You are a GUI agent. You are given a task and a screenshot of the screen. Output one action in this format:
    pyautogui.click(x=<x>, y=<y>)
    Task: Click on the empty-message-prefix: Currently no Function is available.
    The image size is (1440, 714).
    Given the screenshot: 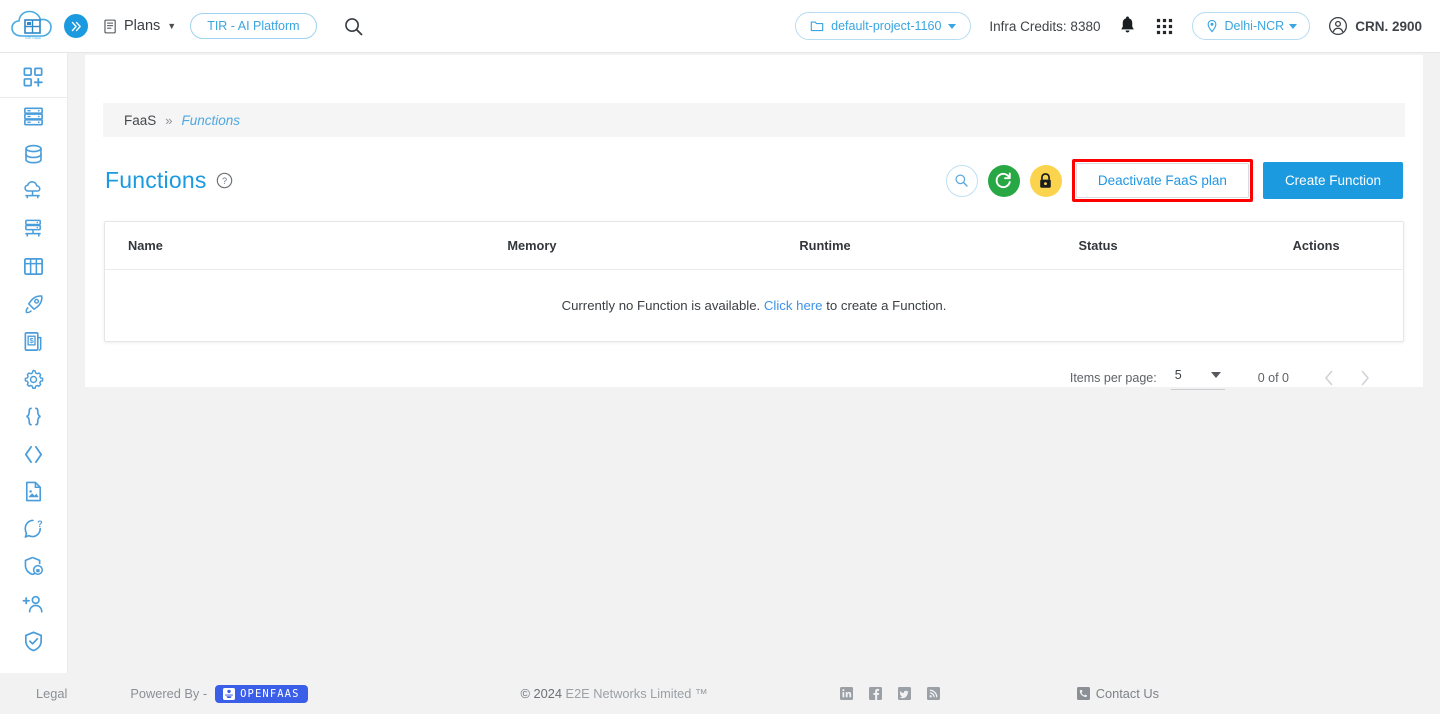 What is the action you would take?
    pyautogui.click(x=661, y=305)
    